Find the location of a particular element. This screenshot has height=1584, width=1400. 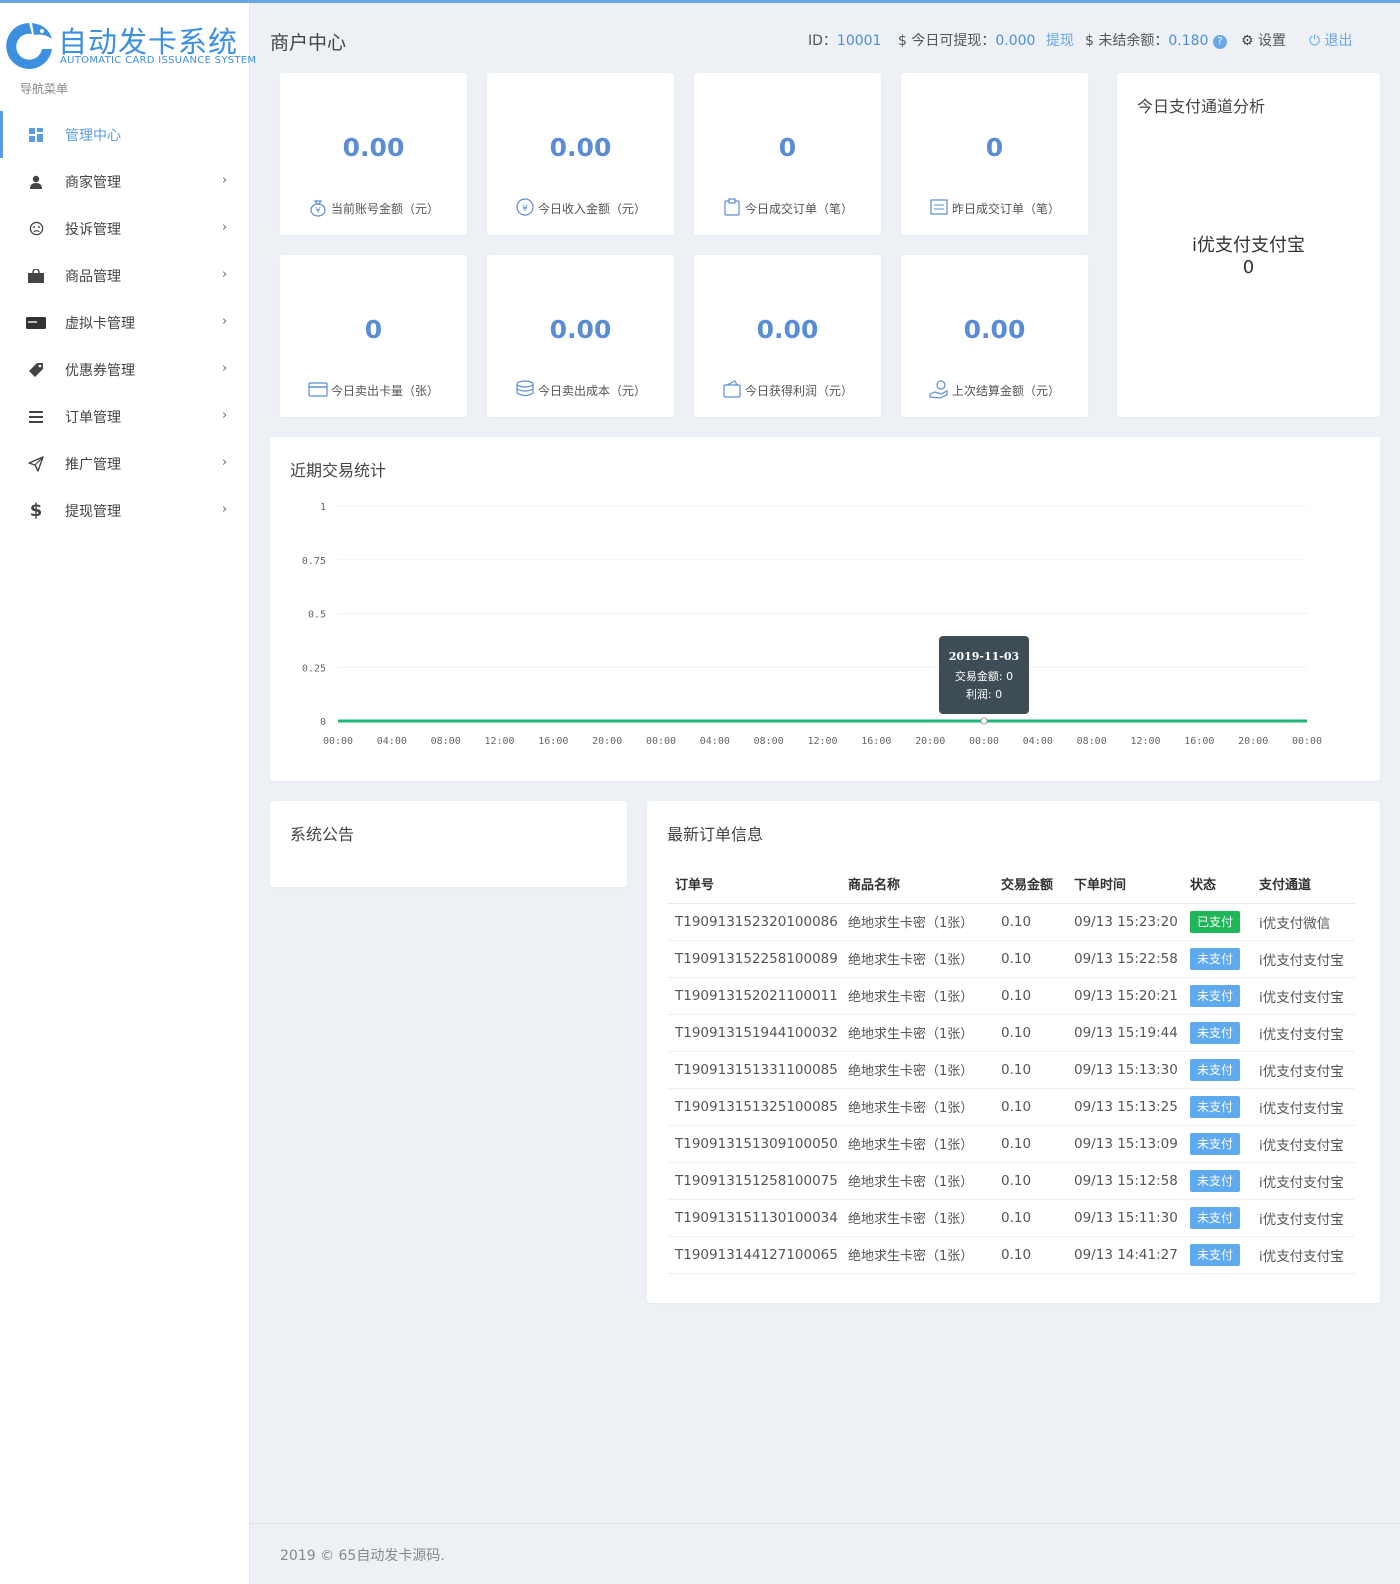

sidebar-item-label: 虚拟卡管理 is located at coordinates (100, 323).